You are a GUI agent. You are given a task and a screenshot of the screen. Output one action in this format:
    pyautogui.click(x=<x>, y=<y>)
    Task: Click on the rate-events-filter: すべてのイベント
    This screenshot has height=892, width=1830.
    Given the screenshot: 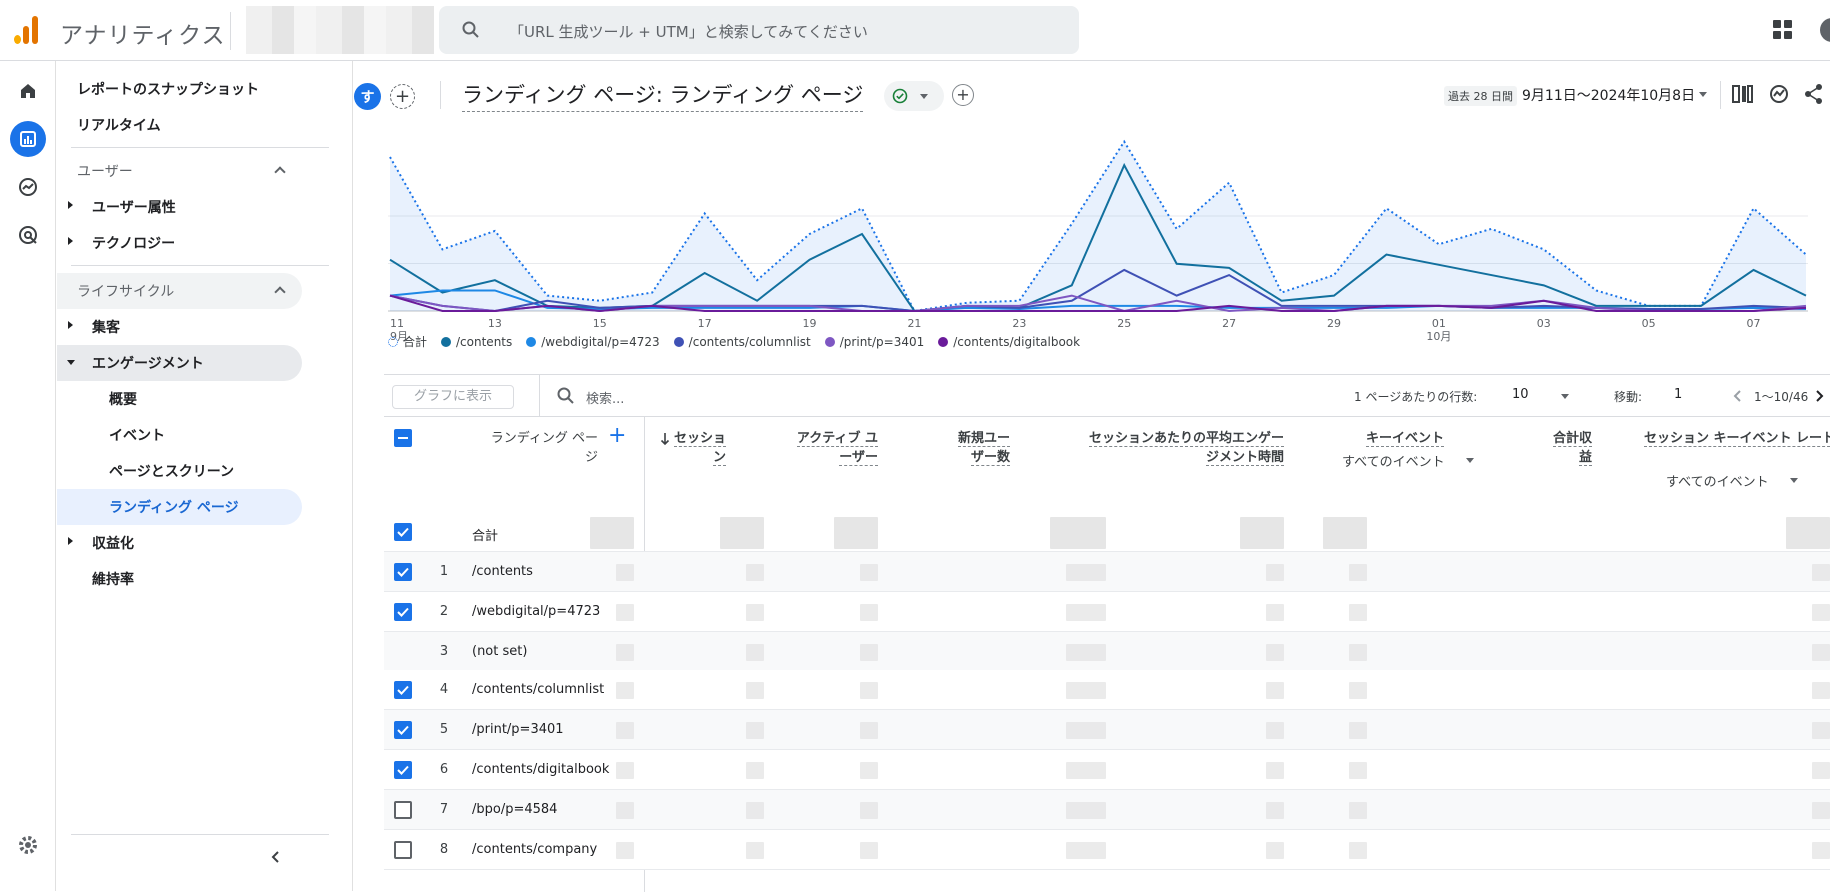 What is the action you would take?
    pyautogui.click(x=1717, y=480)
    